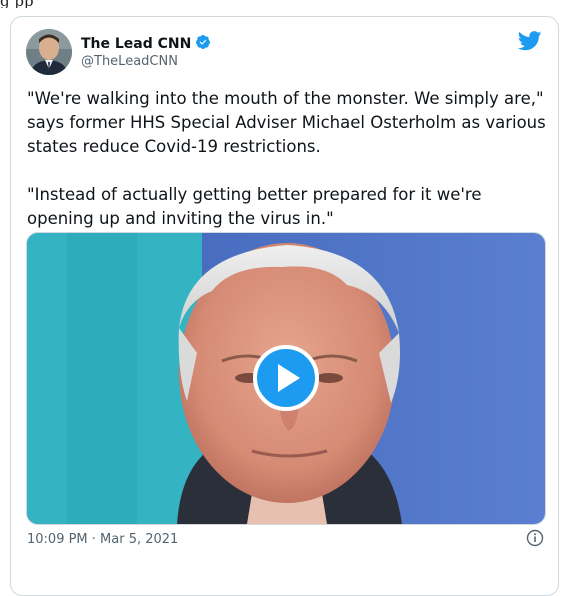 The height and width of the screenshot is (596, 587). I want to click on author-handle: @TheLeadCNN, so click(129, 61).